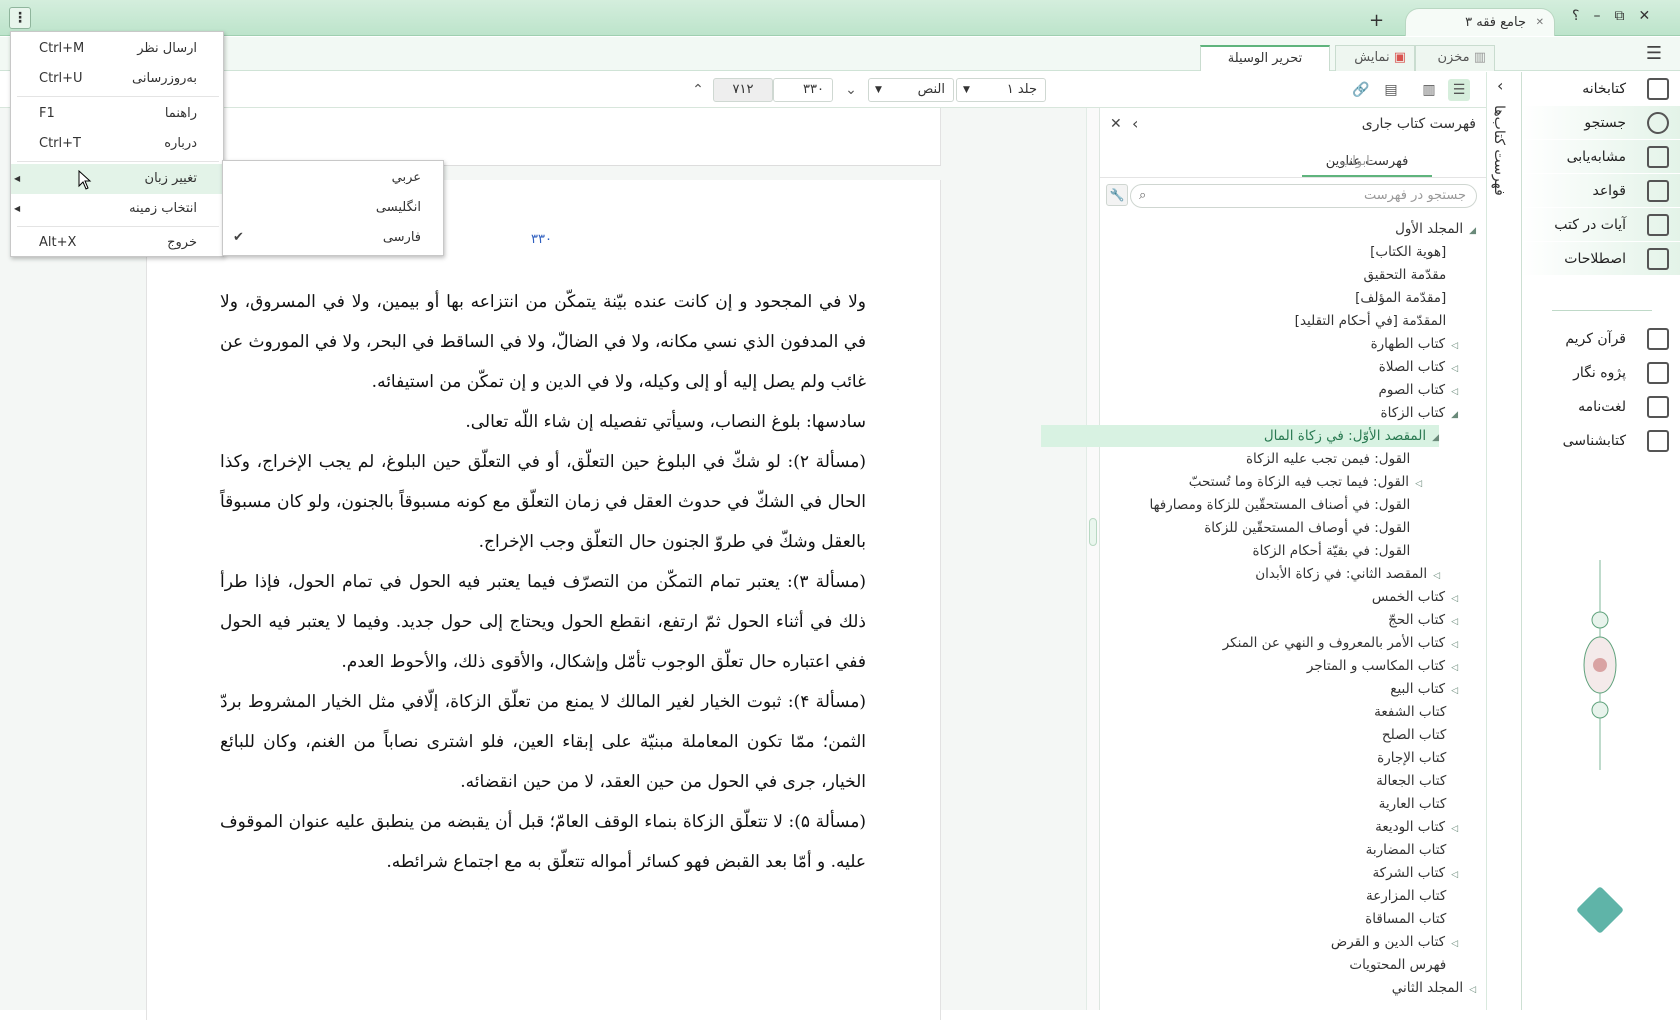 The height and width of the screenshot is (1020, 1680). I want to click on menu-item-feedback: ارسال نظر Ctrl+M, so click(118, 49).